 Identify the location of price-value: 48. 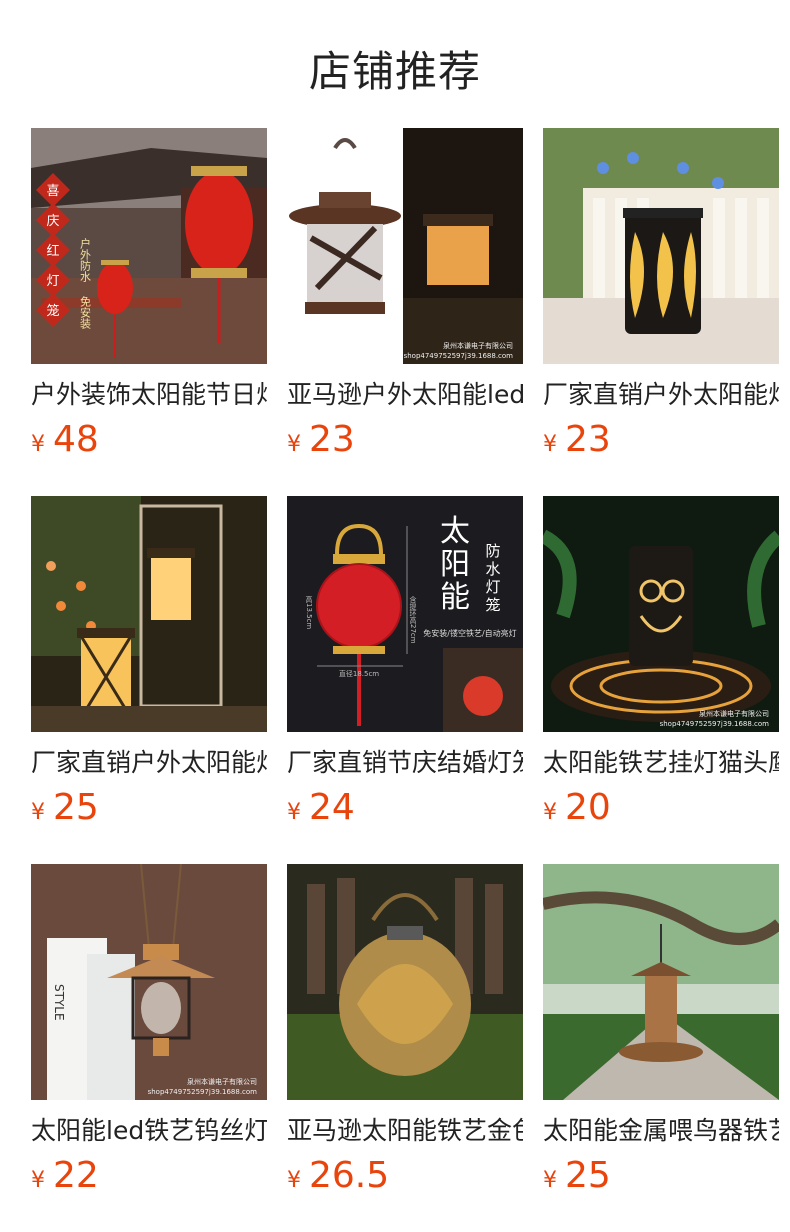
(76, 439).